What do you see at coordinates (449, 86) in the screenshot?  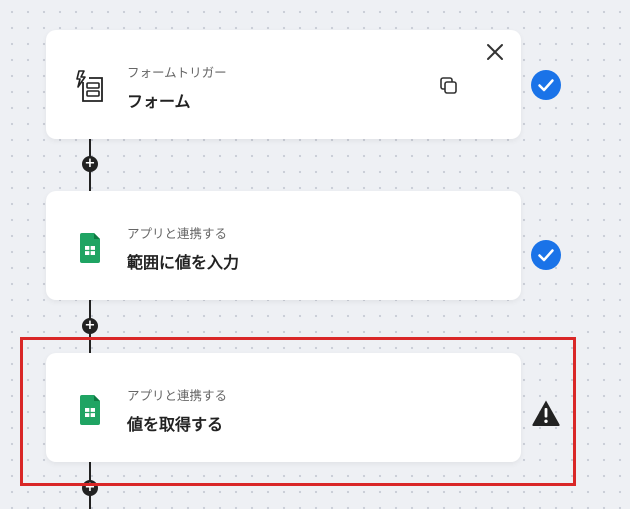 I see `copy-icon` at bounding box center [449, 86].